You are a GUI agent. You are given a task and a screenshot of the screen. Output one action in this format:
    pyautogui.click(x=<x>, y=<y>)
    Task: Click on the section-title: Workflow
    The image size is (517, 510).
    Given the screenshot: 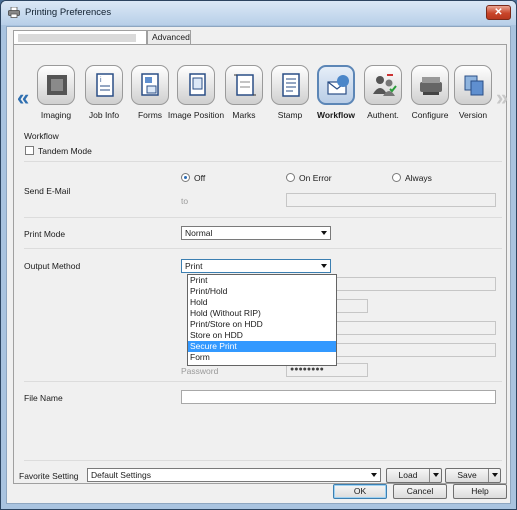 What is the action you would take?
    pyautogui.click(x=41, y=136)
    